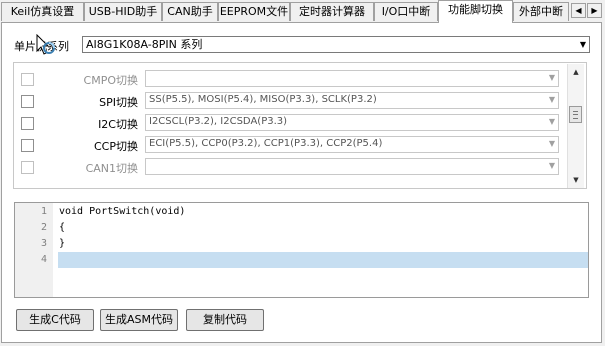 This screenshot has height=346, width=605. What do you see at coordinates (139, 320) in the screenshot?
I see `generate-asm-button: 生成ASM代码` at bounding box center [139, 320].